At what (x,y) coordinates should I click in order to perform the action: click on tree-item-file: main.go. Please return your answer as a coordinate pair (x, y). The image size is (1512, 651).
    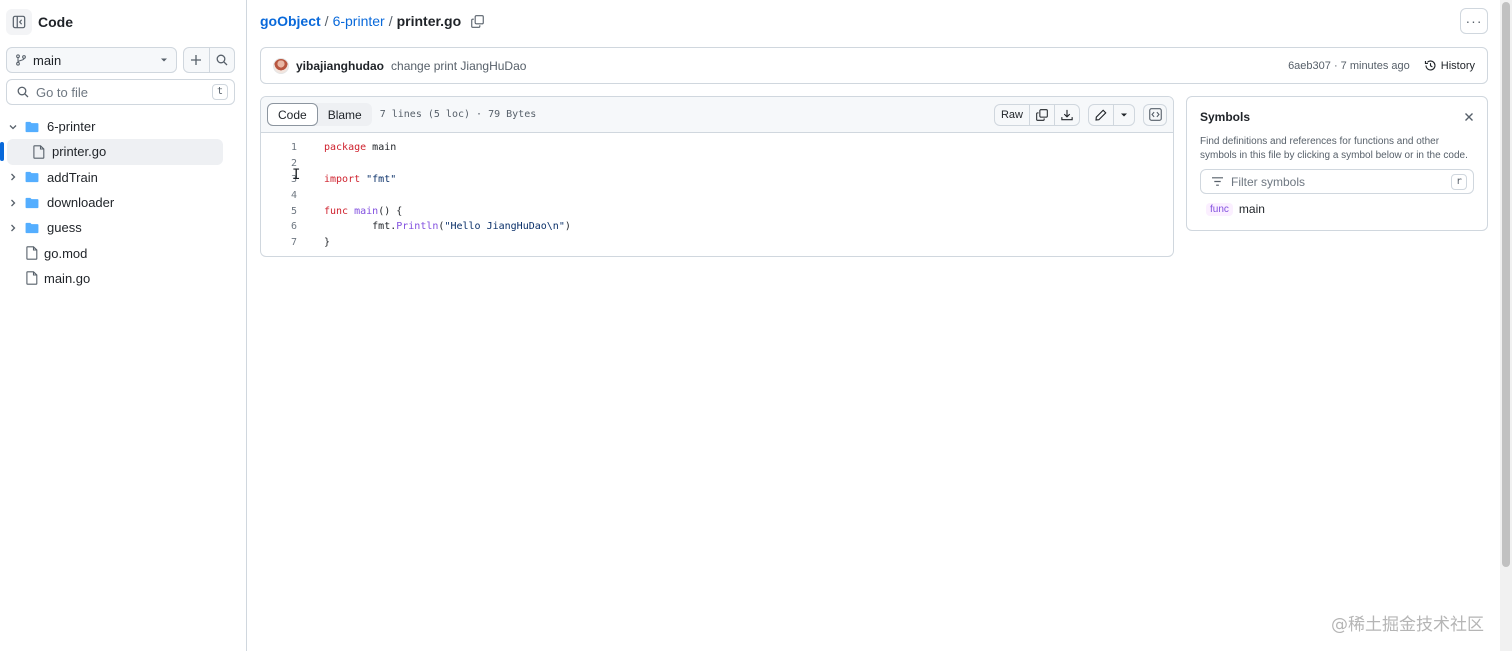
    Looking at the image, I should click on (123, 278).